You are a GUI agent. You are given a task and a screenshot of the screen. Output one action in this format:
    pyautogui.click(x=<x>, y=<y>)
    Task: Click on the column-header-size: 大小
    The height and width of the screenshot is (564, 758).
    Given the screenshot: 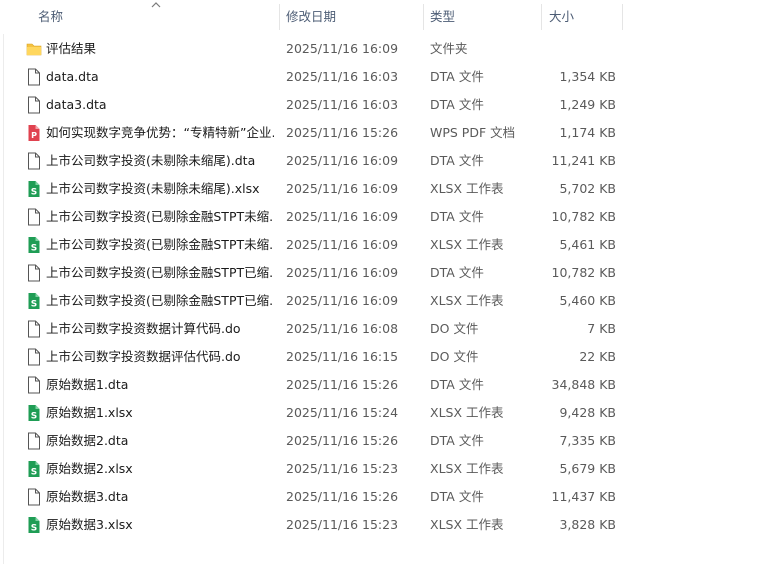 What is the action you would take?
    pyautogui.click(x=561, y=17)
    